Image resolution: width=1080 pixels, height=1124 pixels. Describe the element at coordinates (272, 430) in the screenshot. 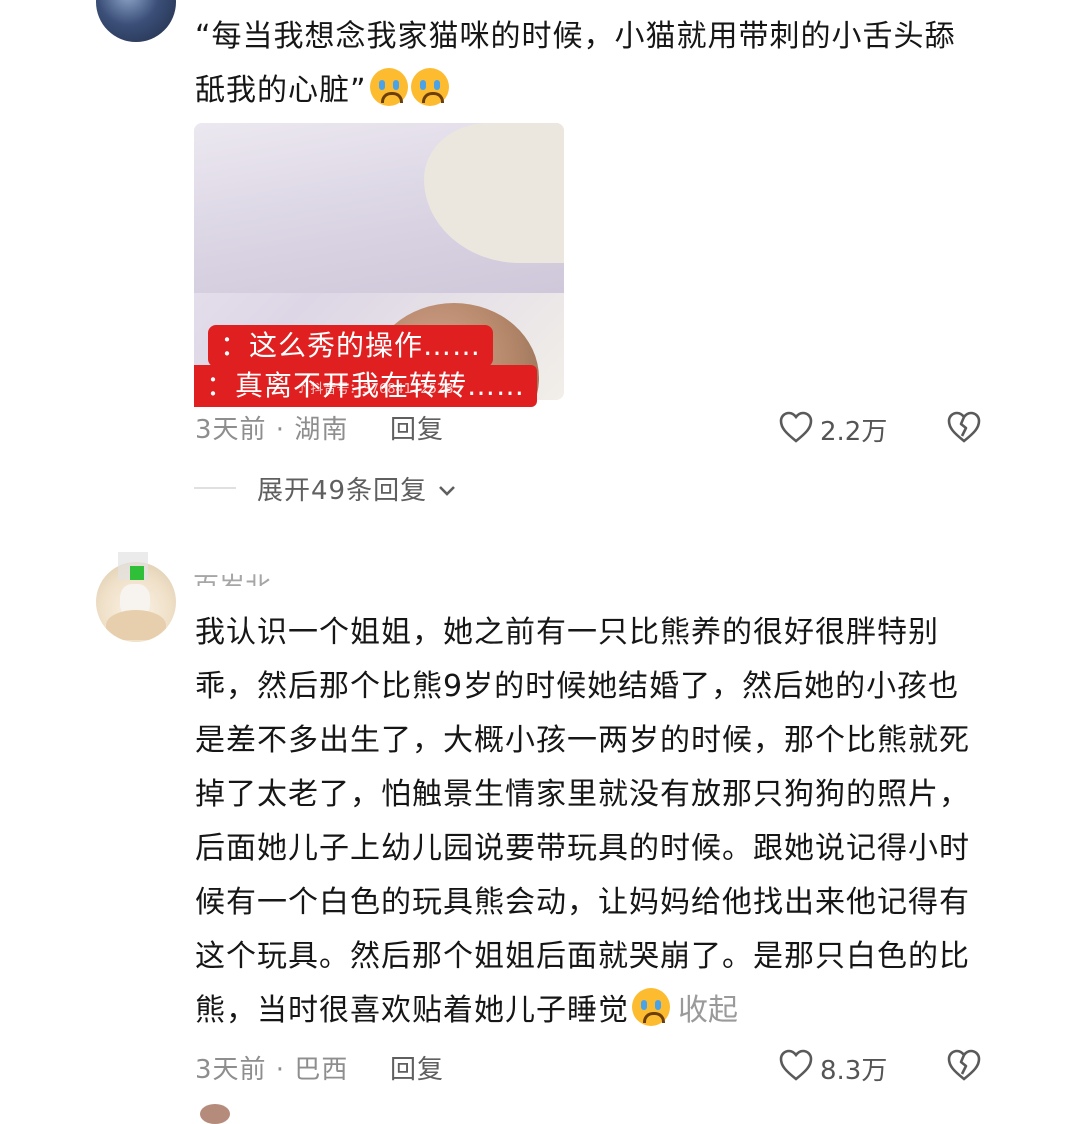

I see `comment-time-location: 3天前 · 湖南` at that location.